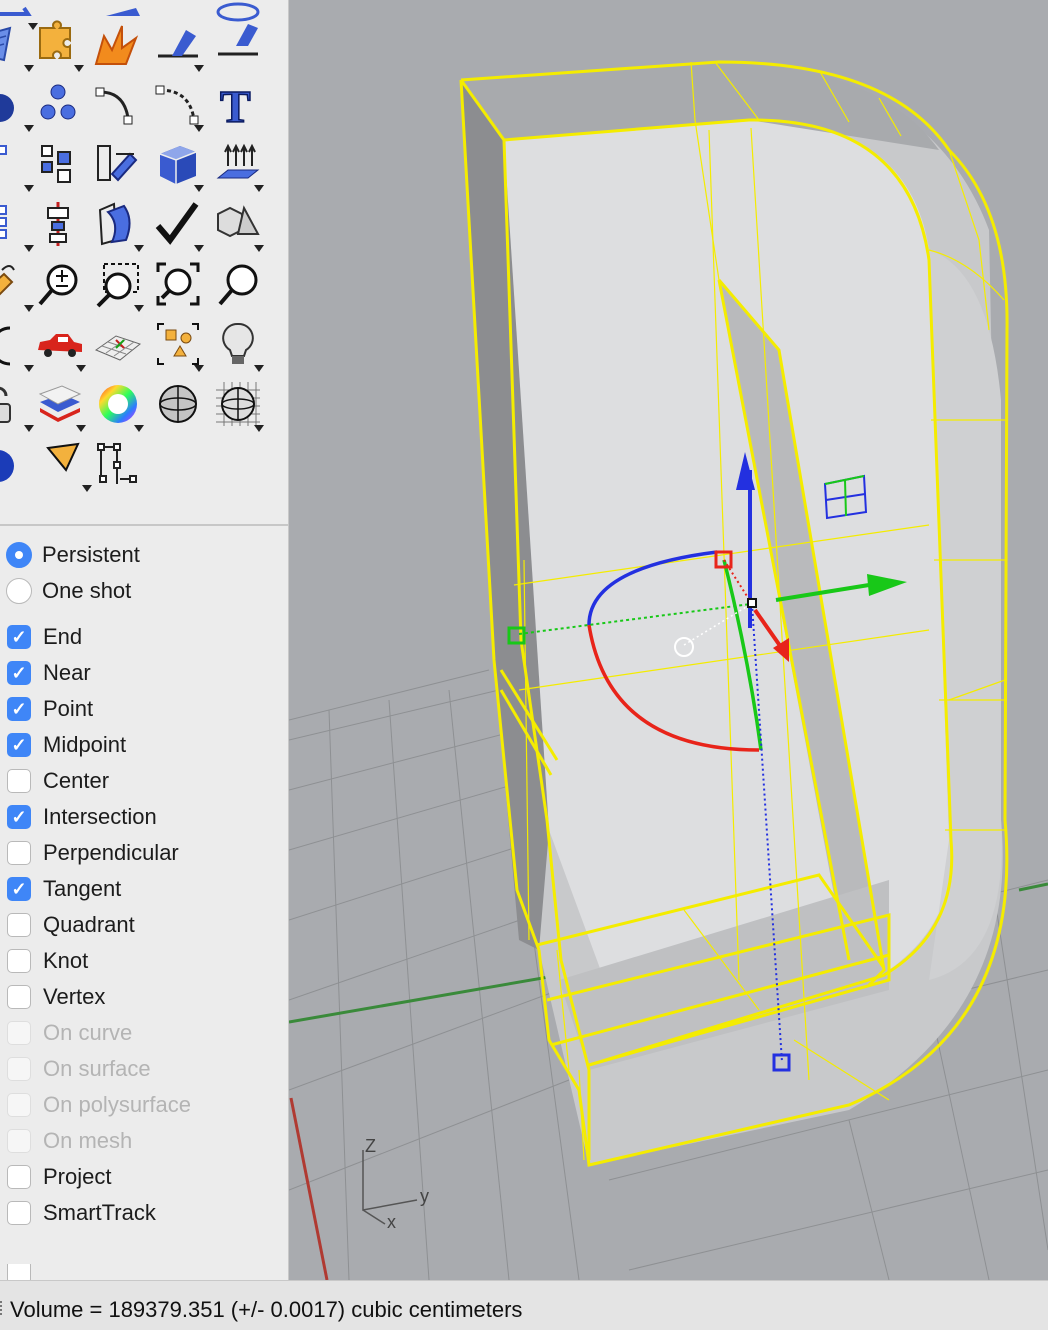  Describe the element at coordinates (61, 346) in the screenshot. I see `car-icon` at that location.